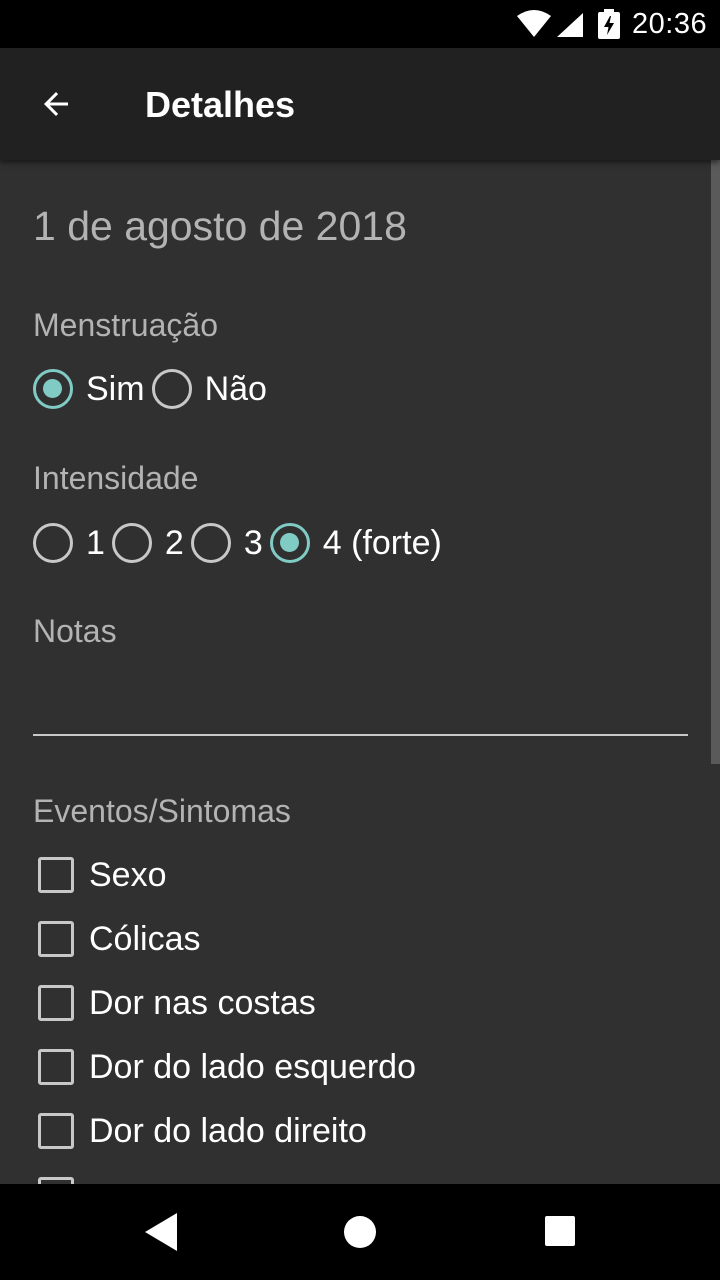 This screenshot has width=720, height=1280. I want to click on radio-intensity-4: 4 (forte), so click(355, 543).